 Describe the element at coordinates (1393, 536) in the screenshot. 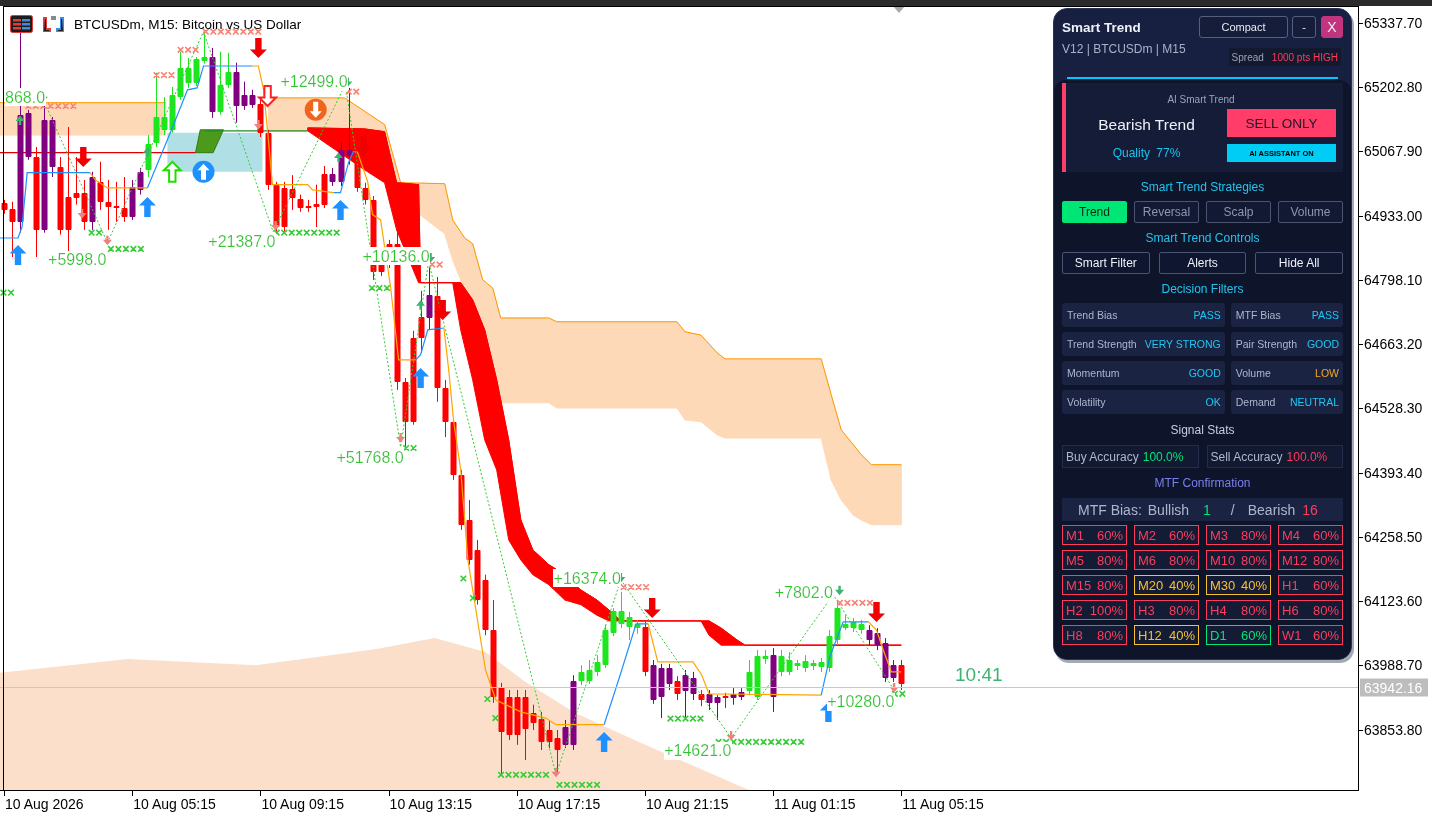

I see `price-axis-label: 64258.50` at that location.